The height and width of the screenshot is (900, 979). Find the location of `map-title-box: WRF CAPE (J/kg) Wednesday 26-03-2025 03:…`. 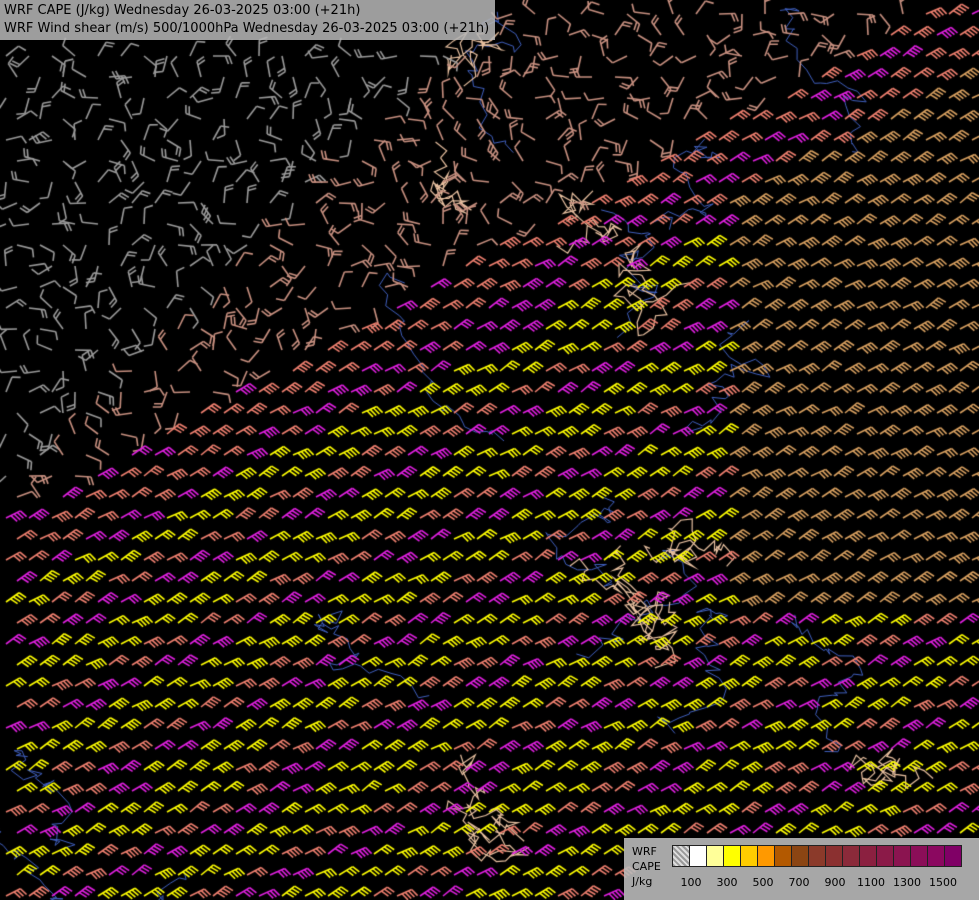

map-title-box: WRF CAPE (J/kg) Wednesday 26-03-2025 03:… is located at coordinates (248, 20).